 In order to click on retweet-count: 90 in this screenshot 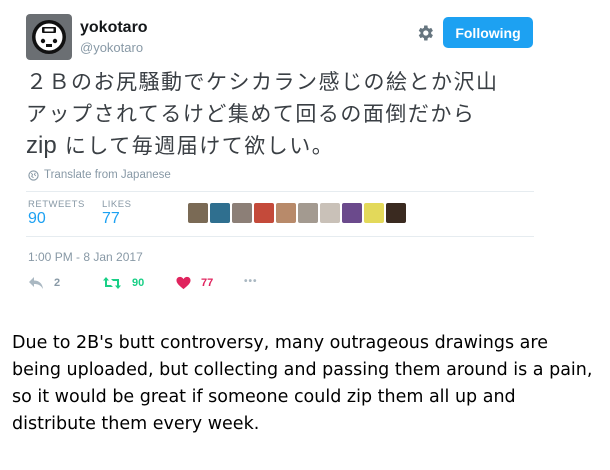, I will do `click(138, 283)`.